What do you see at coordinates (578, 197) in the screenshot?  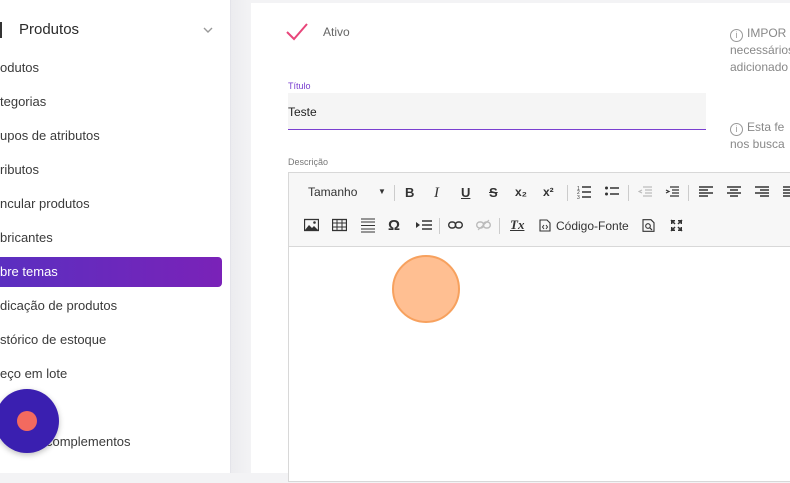 I see `svg-text: 3` at bounding box center [578, 197].